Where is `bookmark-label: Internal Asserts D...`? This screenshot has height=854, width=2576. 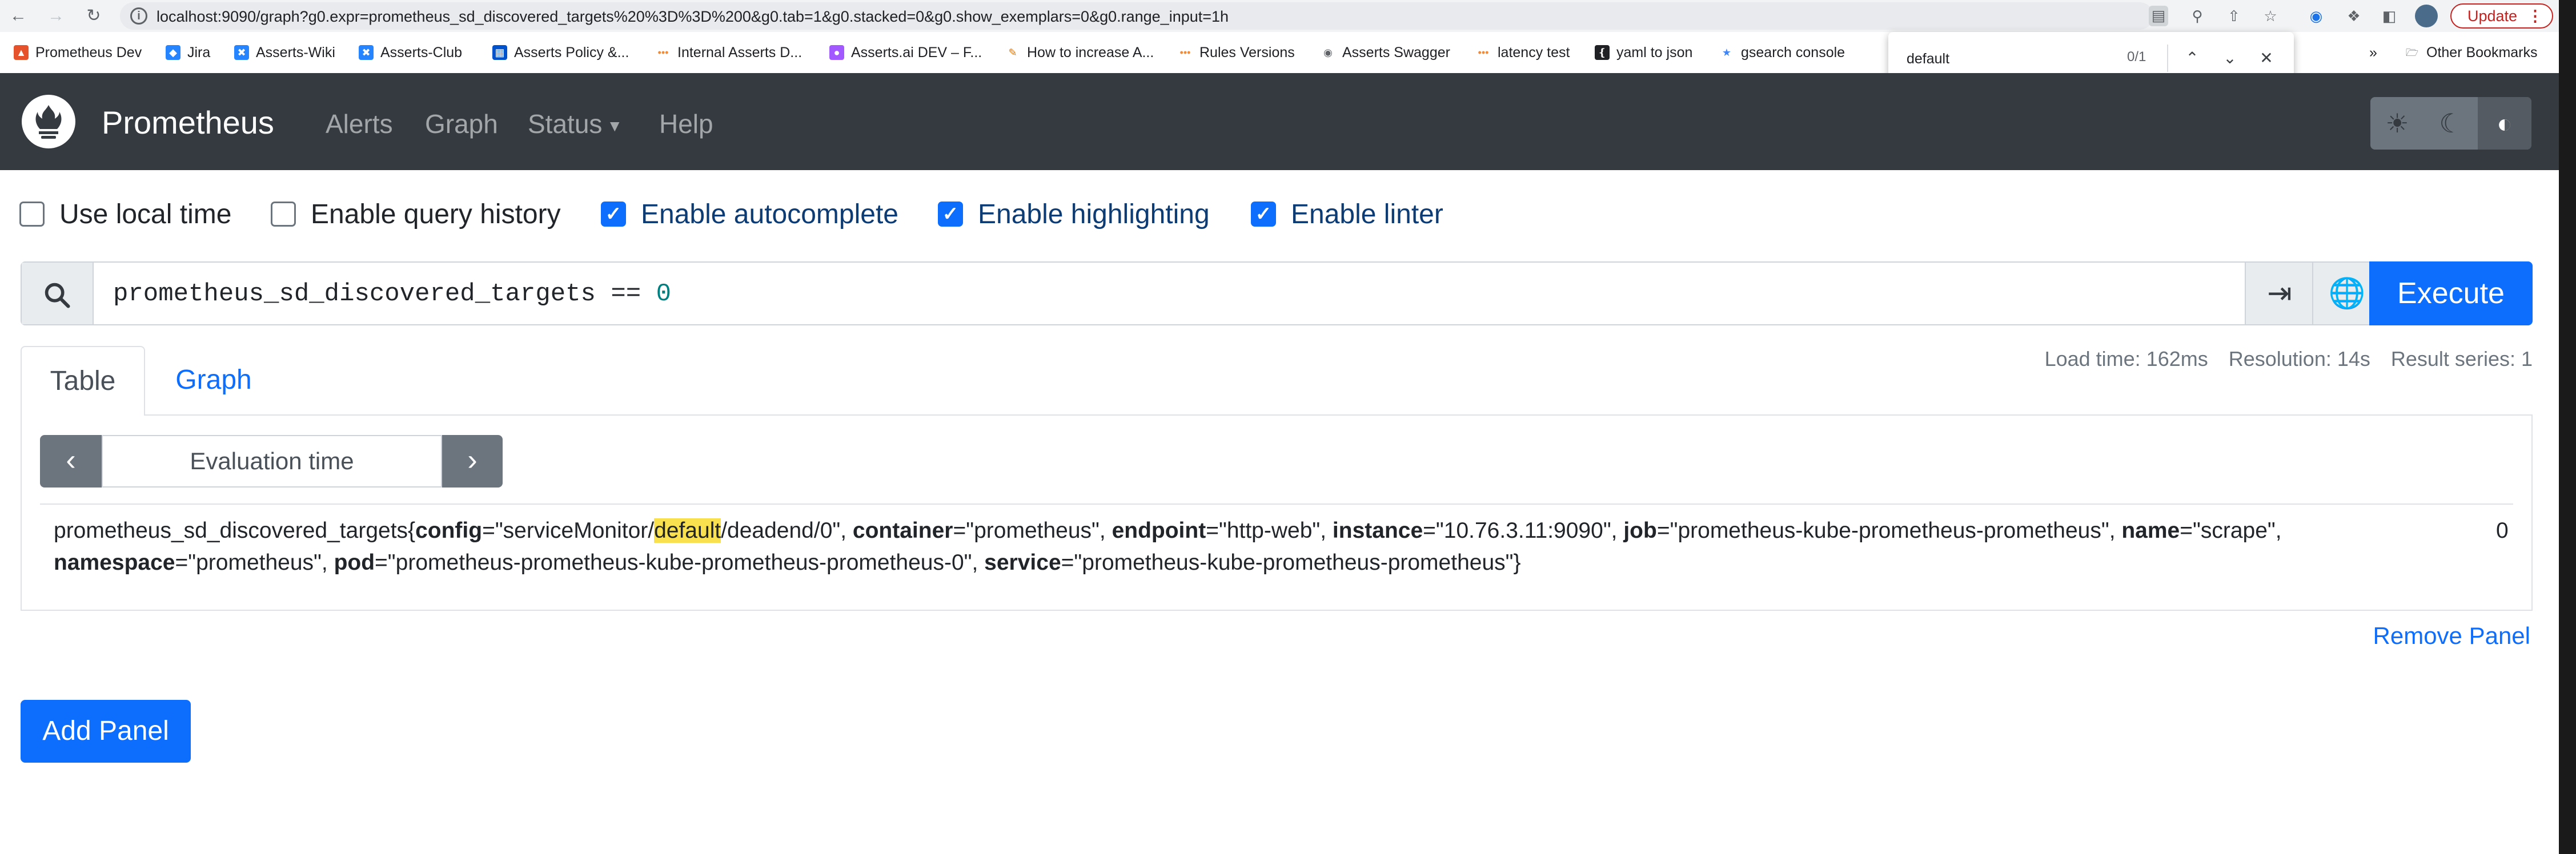 bookmark-label: Internal Asserts D... is located at coordinates (740, 52).